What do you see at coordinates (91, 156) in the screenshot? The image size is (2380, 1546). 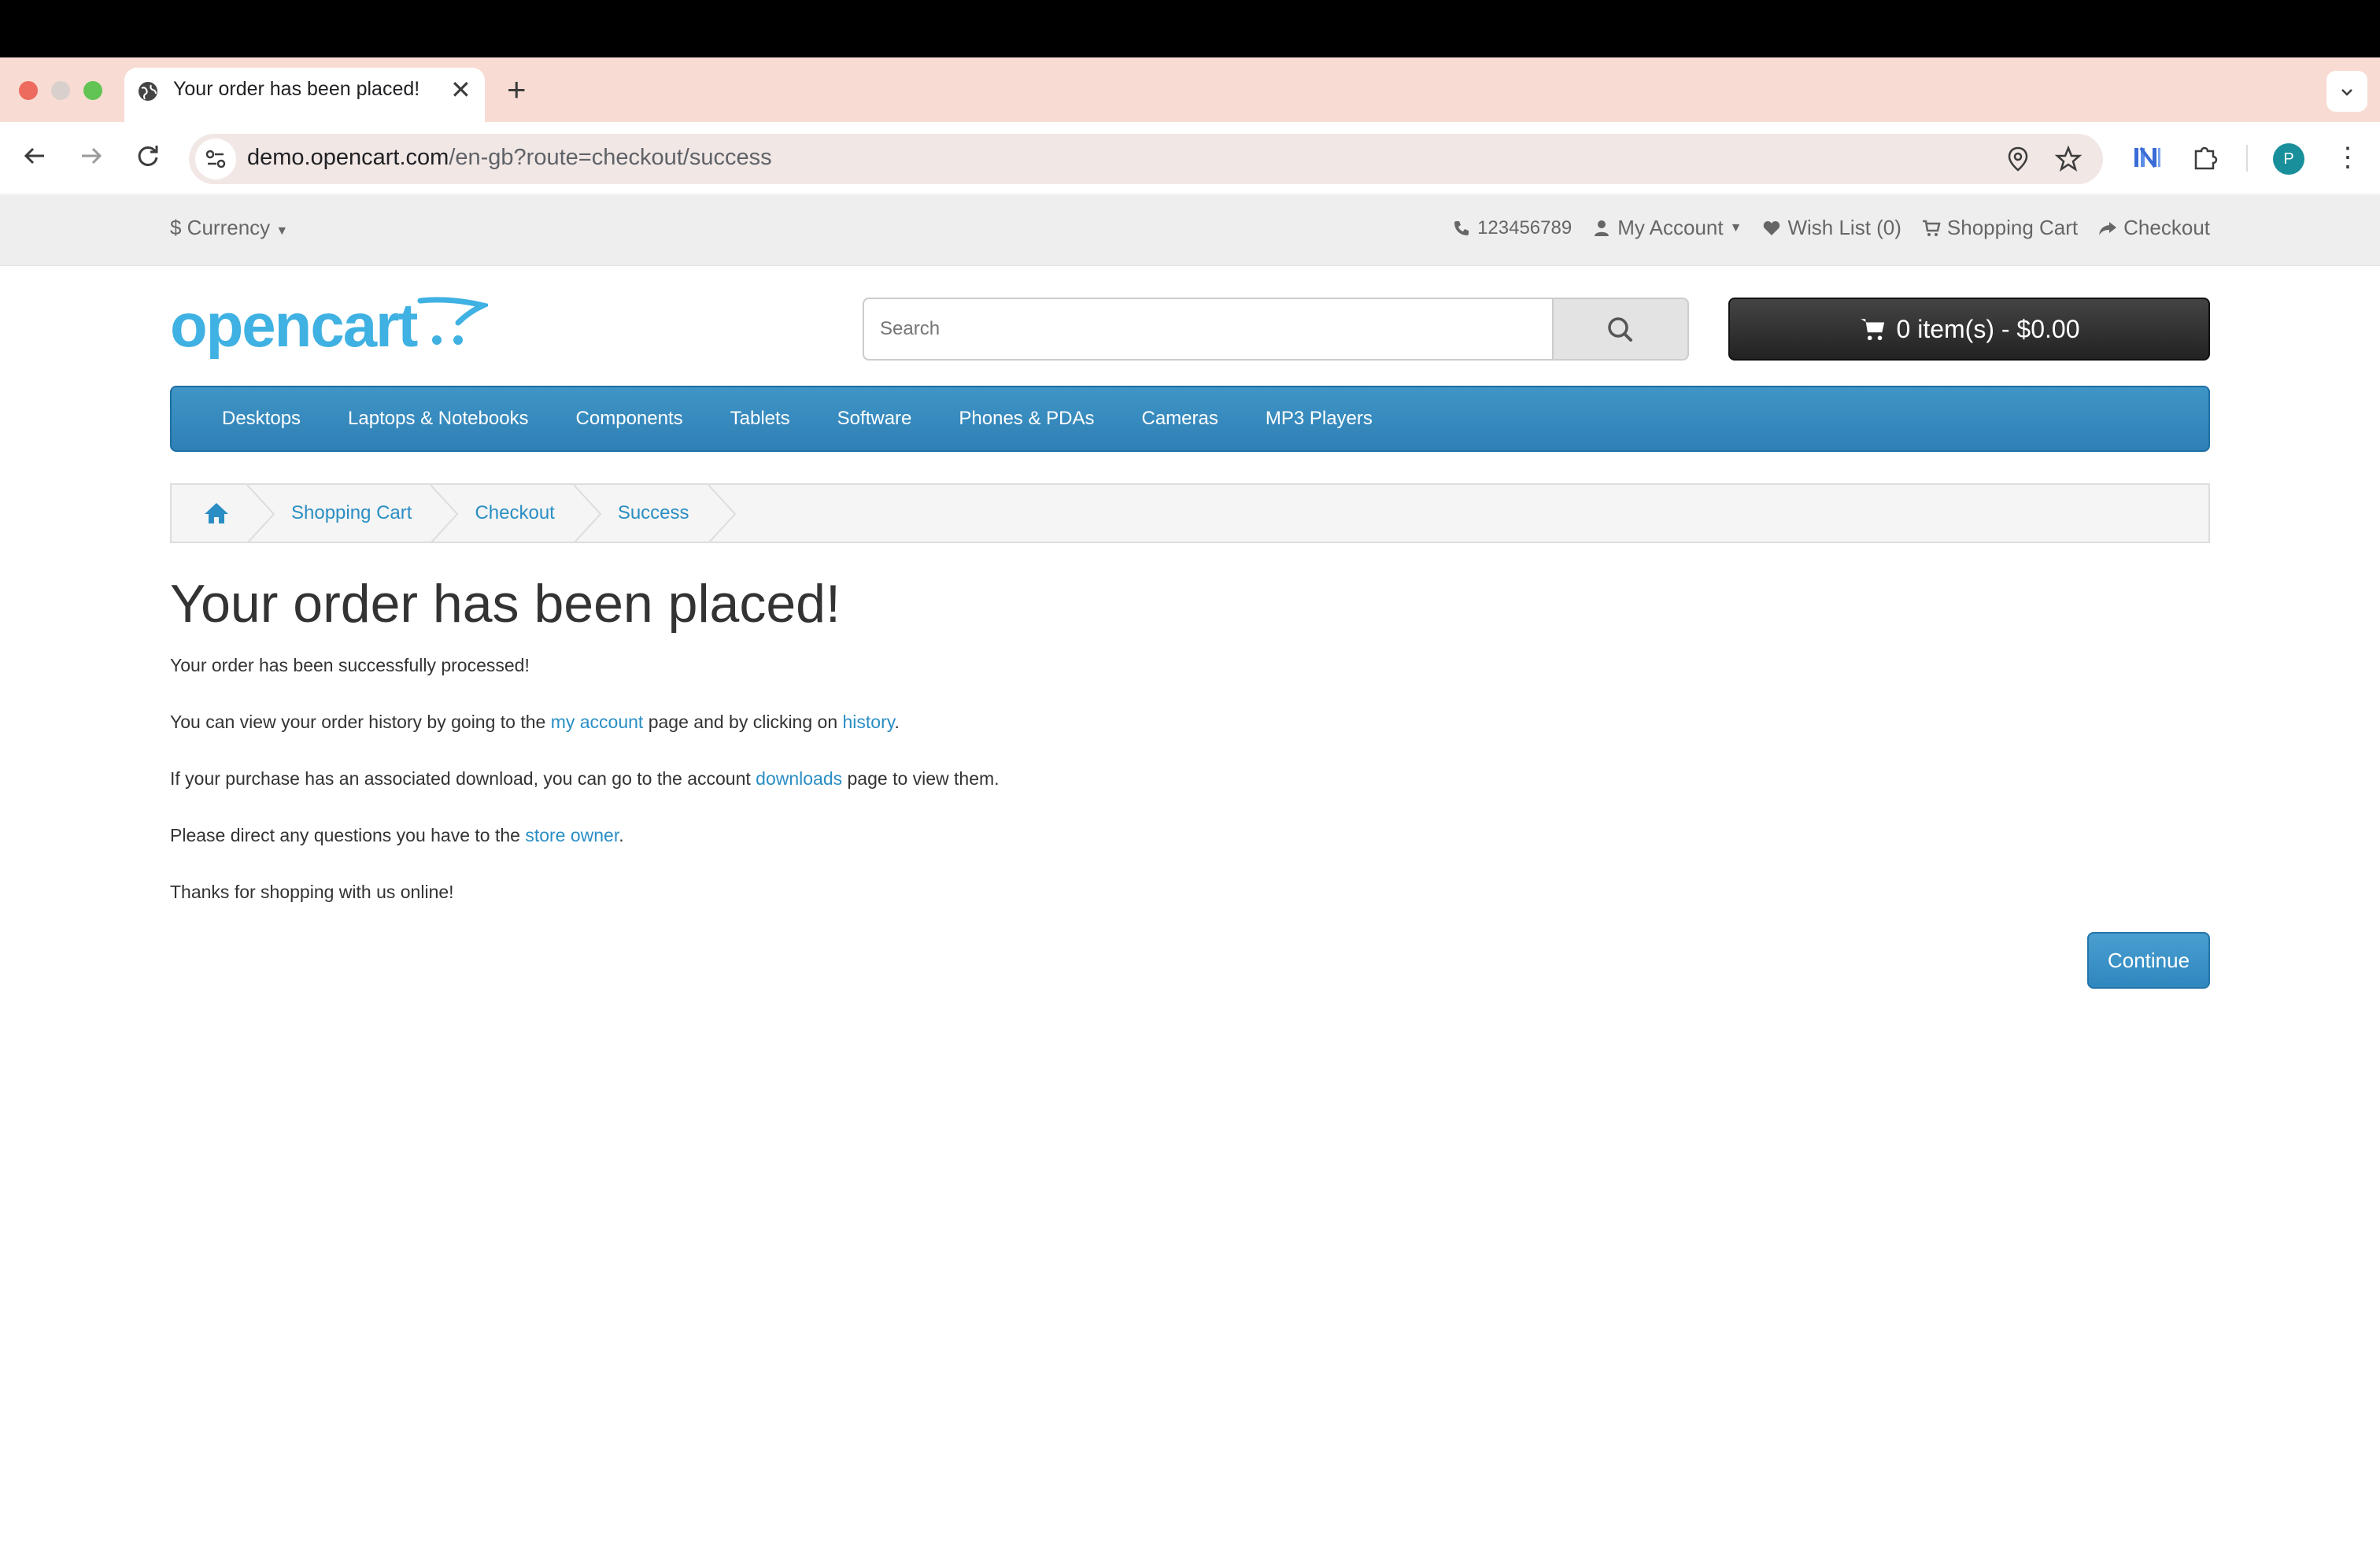 I see `forward-arrow-icon` at bounding box center [91, 156].